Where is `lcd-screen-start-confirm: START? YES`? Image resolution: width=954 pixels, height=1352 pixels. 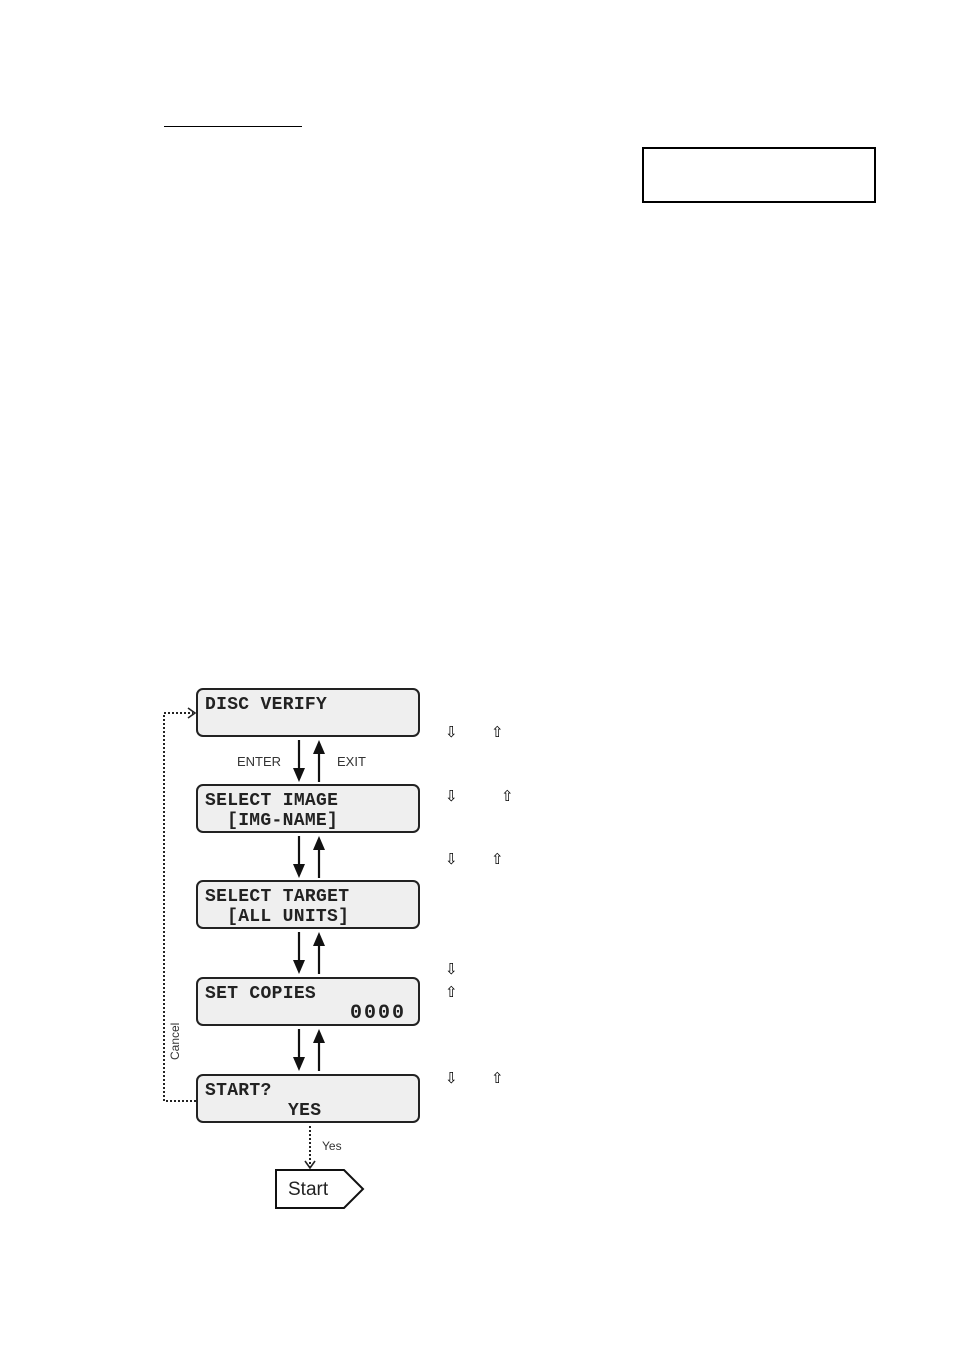 lcd-screen-start-confirm: START? YES is located at coordinates (308, 1098).